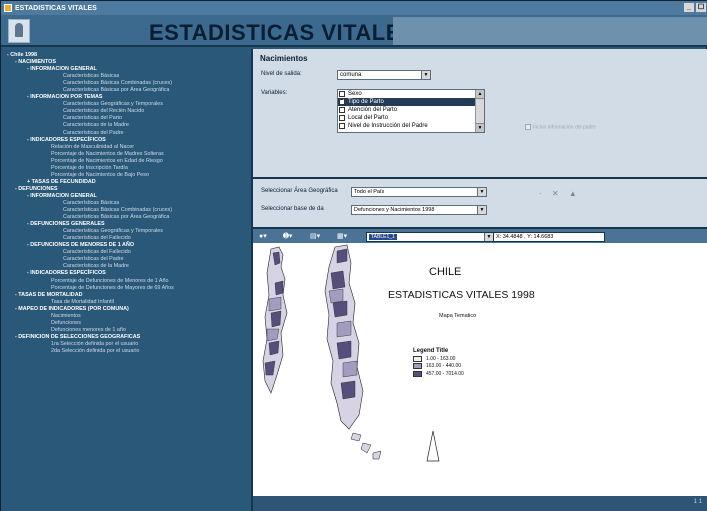  I want to click on scroll-up-icon: ▲, so click(480, 94).